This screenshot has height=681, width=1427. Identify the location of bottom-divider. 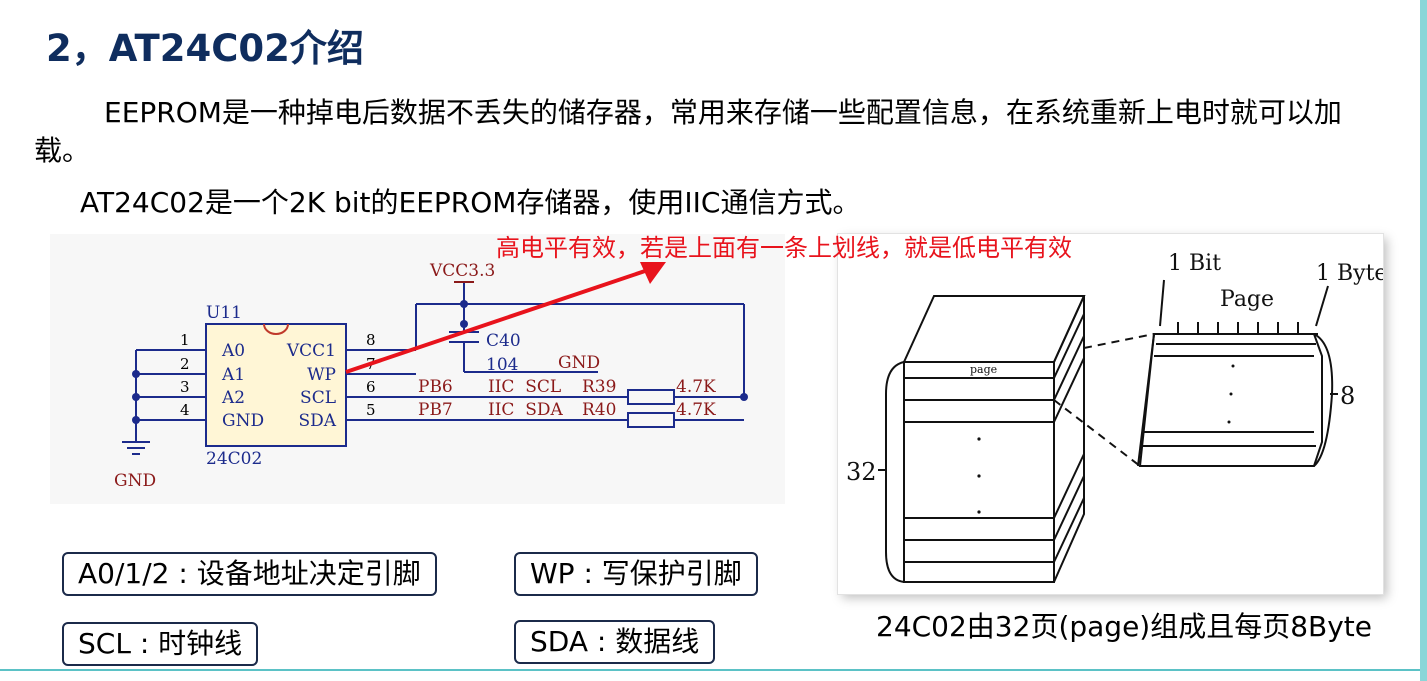
(713, 670).